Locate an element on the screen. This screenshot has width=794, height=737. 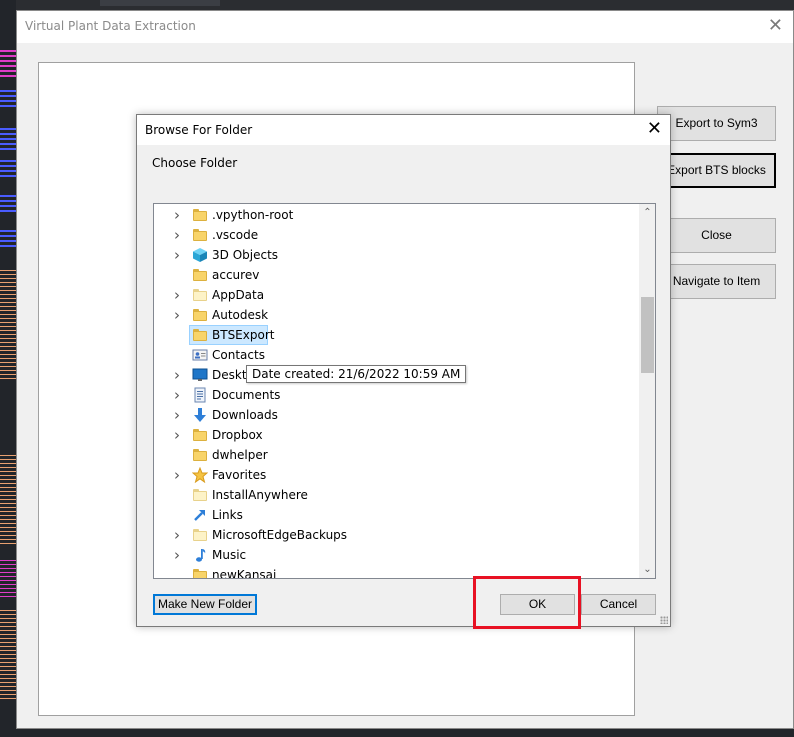
folder-tree-item: › AppData is located at coordinates (396, 295).